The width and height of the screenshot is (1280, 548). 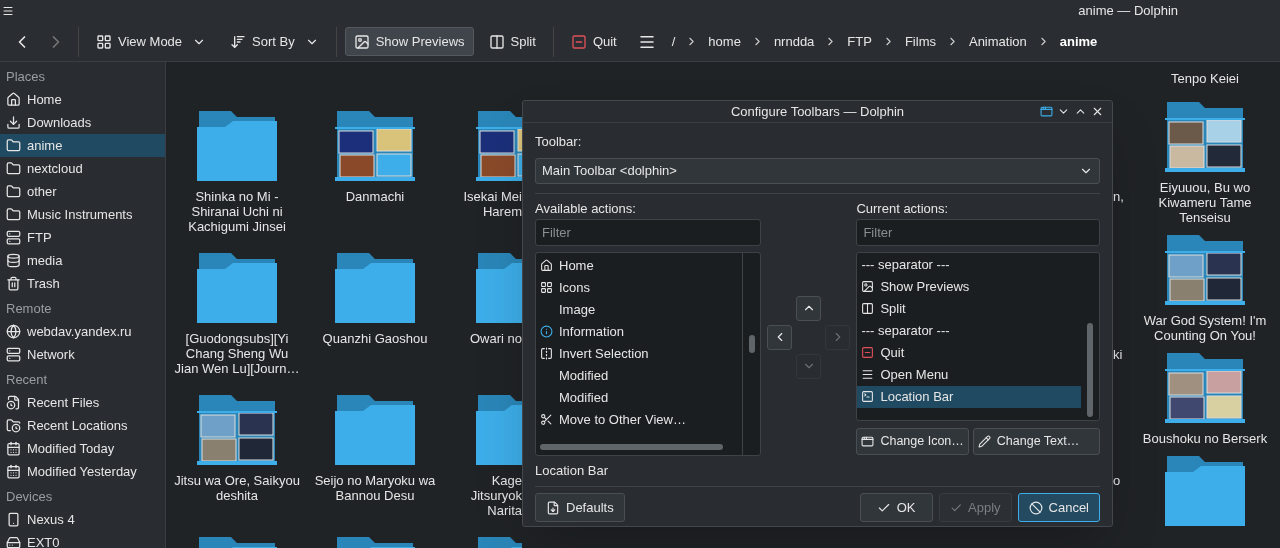 What do you see at coordinates (13, 122) in the screenshot?
I see `download-icon` at bounding box center [13, 122].